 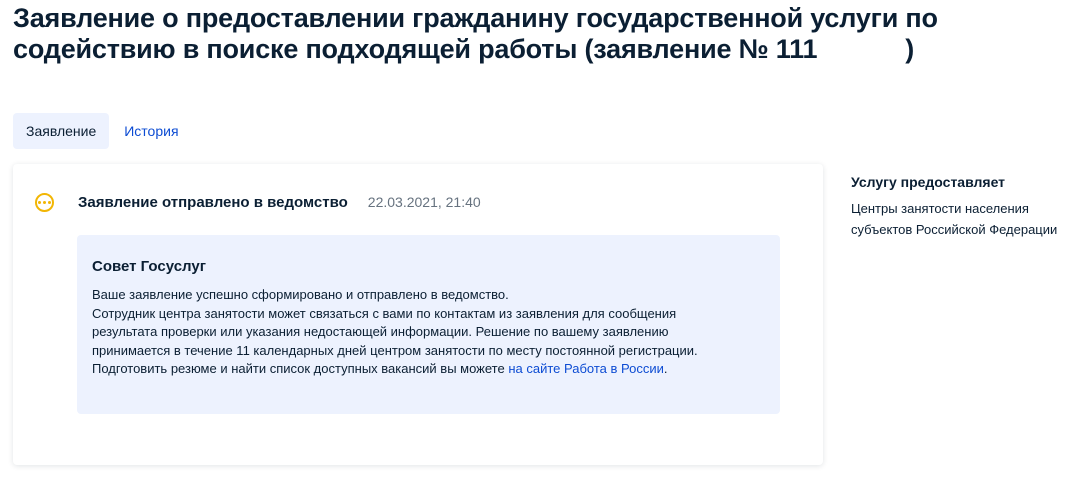 I want to click on tabs: Заявление История, so click(x=102, y=131).